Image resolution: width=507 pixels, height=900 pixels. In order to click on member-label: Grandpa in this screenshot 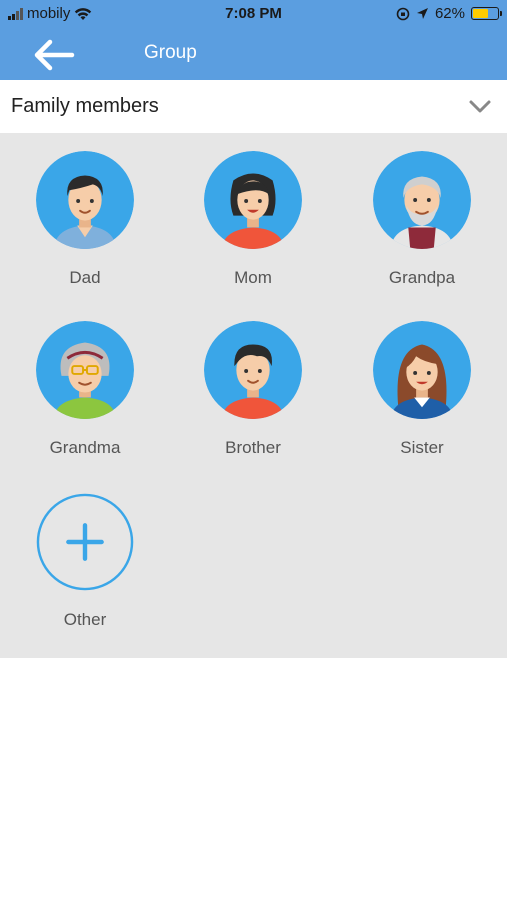, I will do `click(422, 277)`.